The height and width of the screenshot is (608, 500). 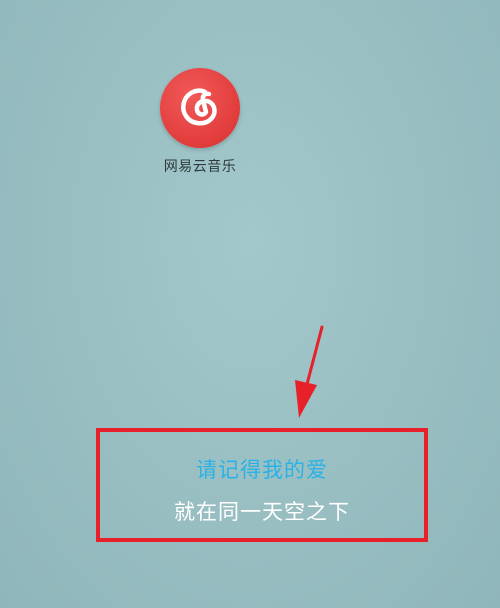 What do you see at coordinates (262, 511) in the screenshot?
I see `desktop-lyric-next-line: 就在同一天空之下` at bounding box center [262, 511].